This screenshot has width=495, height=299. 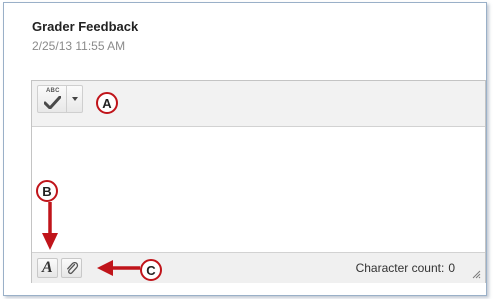 I want to click on text-format-icon: A, so click(x=47, y=267).